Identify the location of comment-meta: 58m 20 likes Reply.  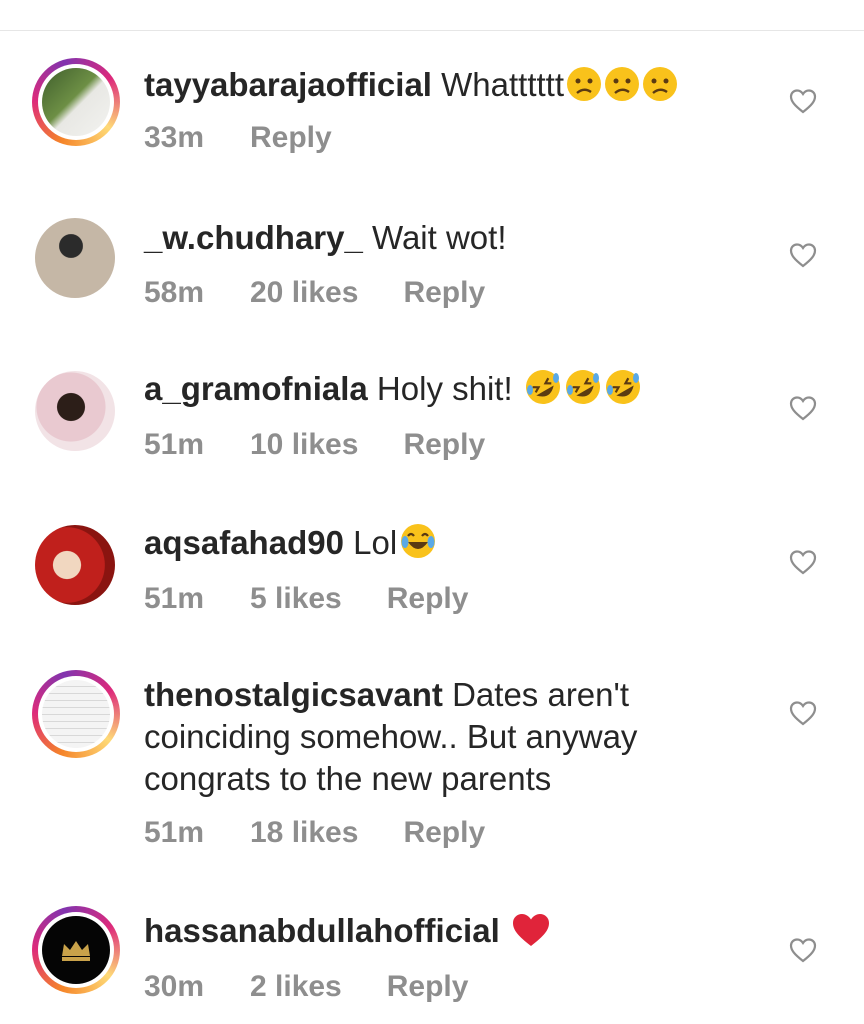
(314, 293).